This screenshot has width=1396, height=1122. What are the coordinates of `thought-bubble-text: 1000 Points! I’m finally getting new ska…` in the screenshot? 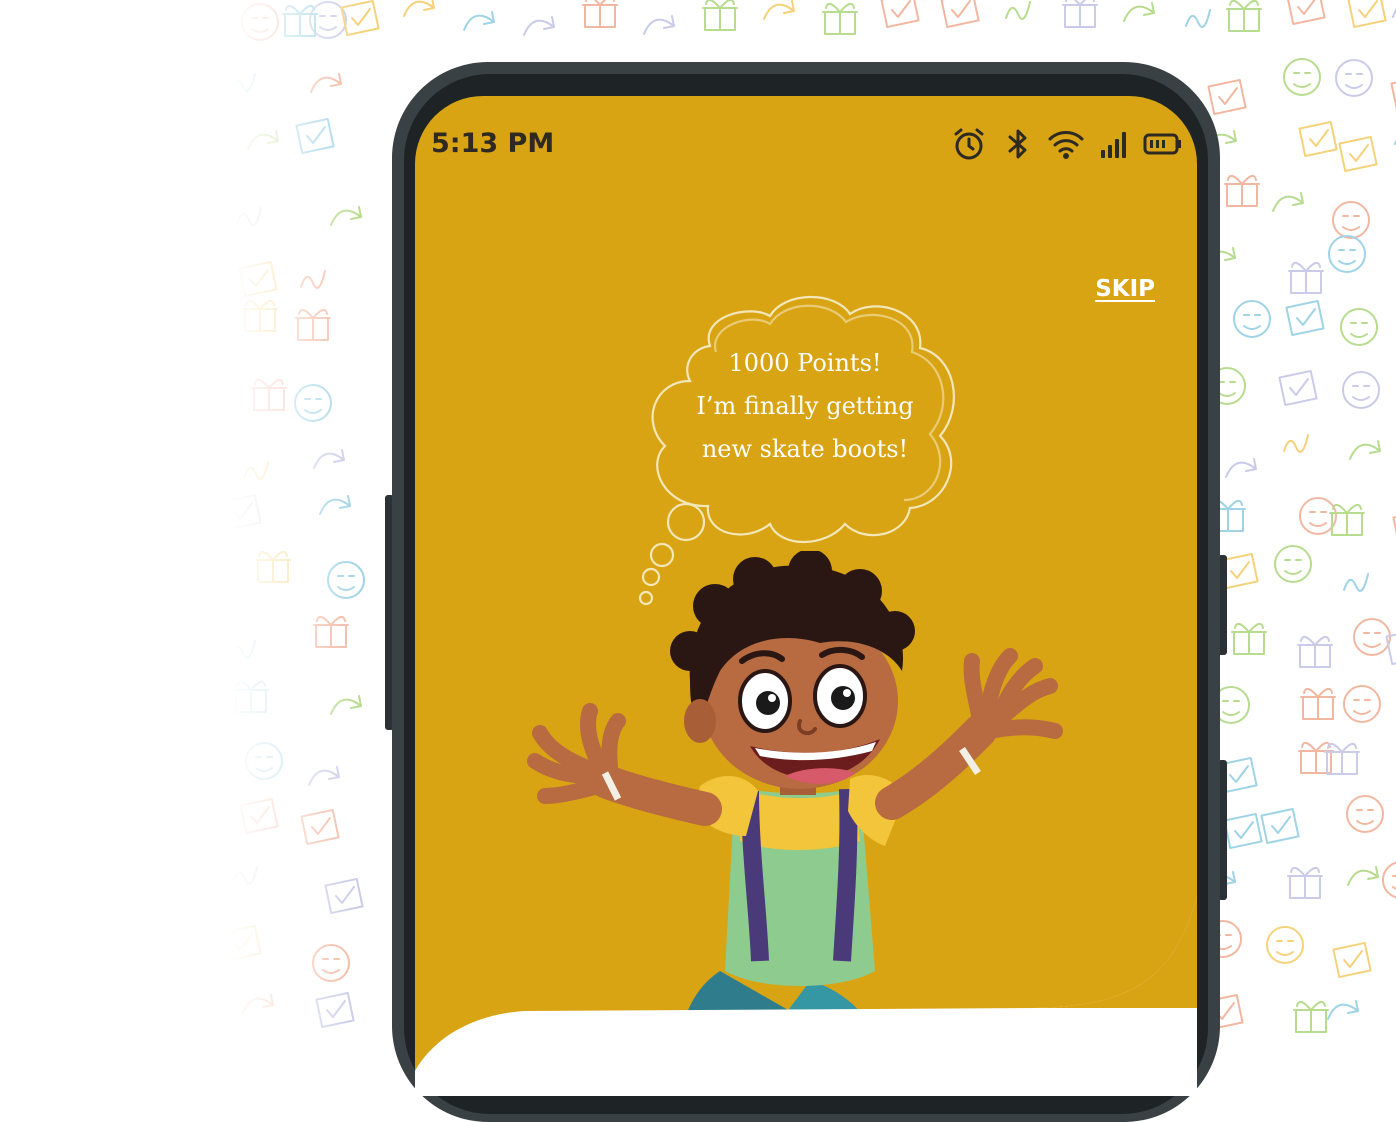 It's located at (805, 406).